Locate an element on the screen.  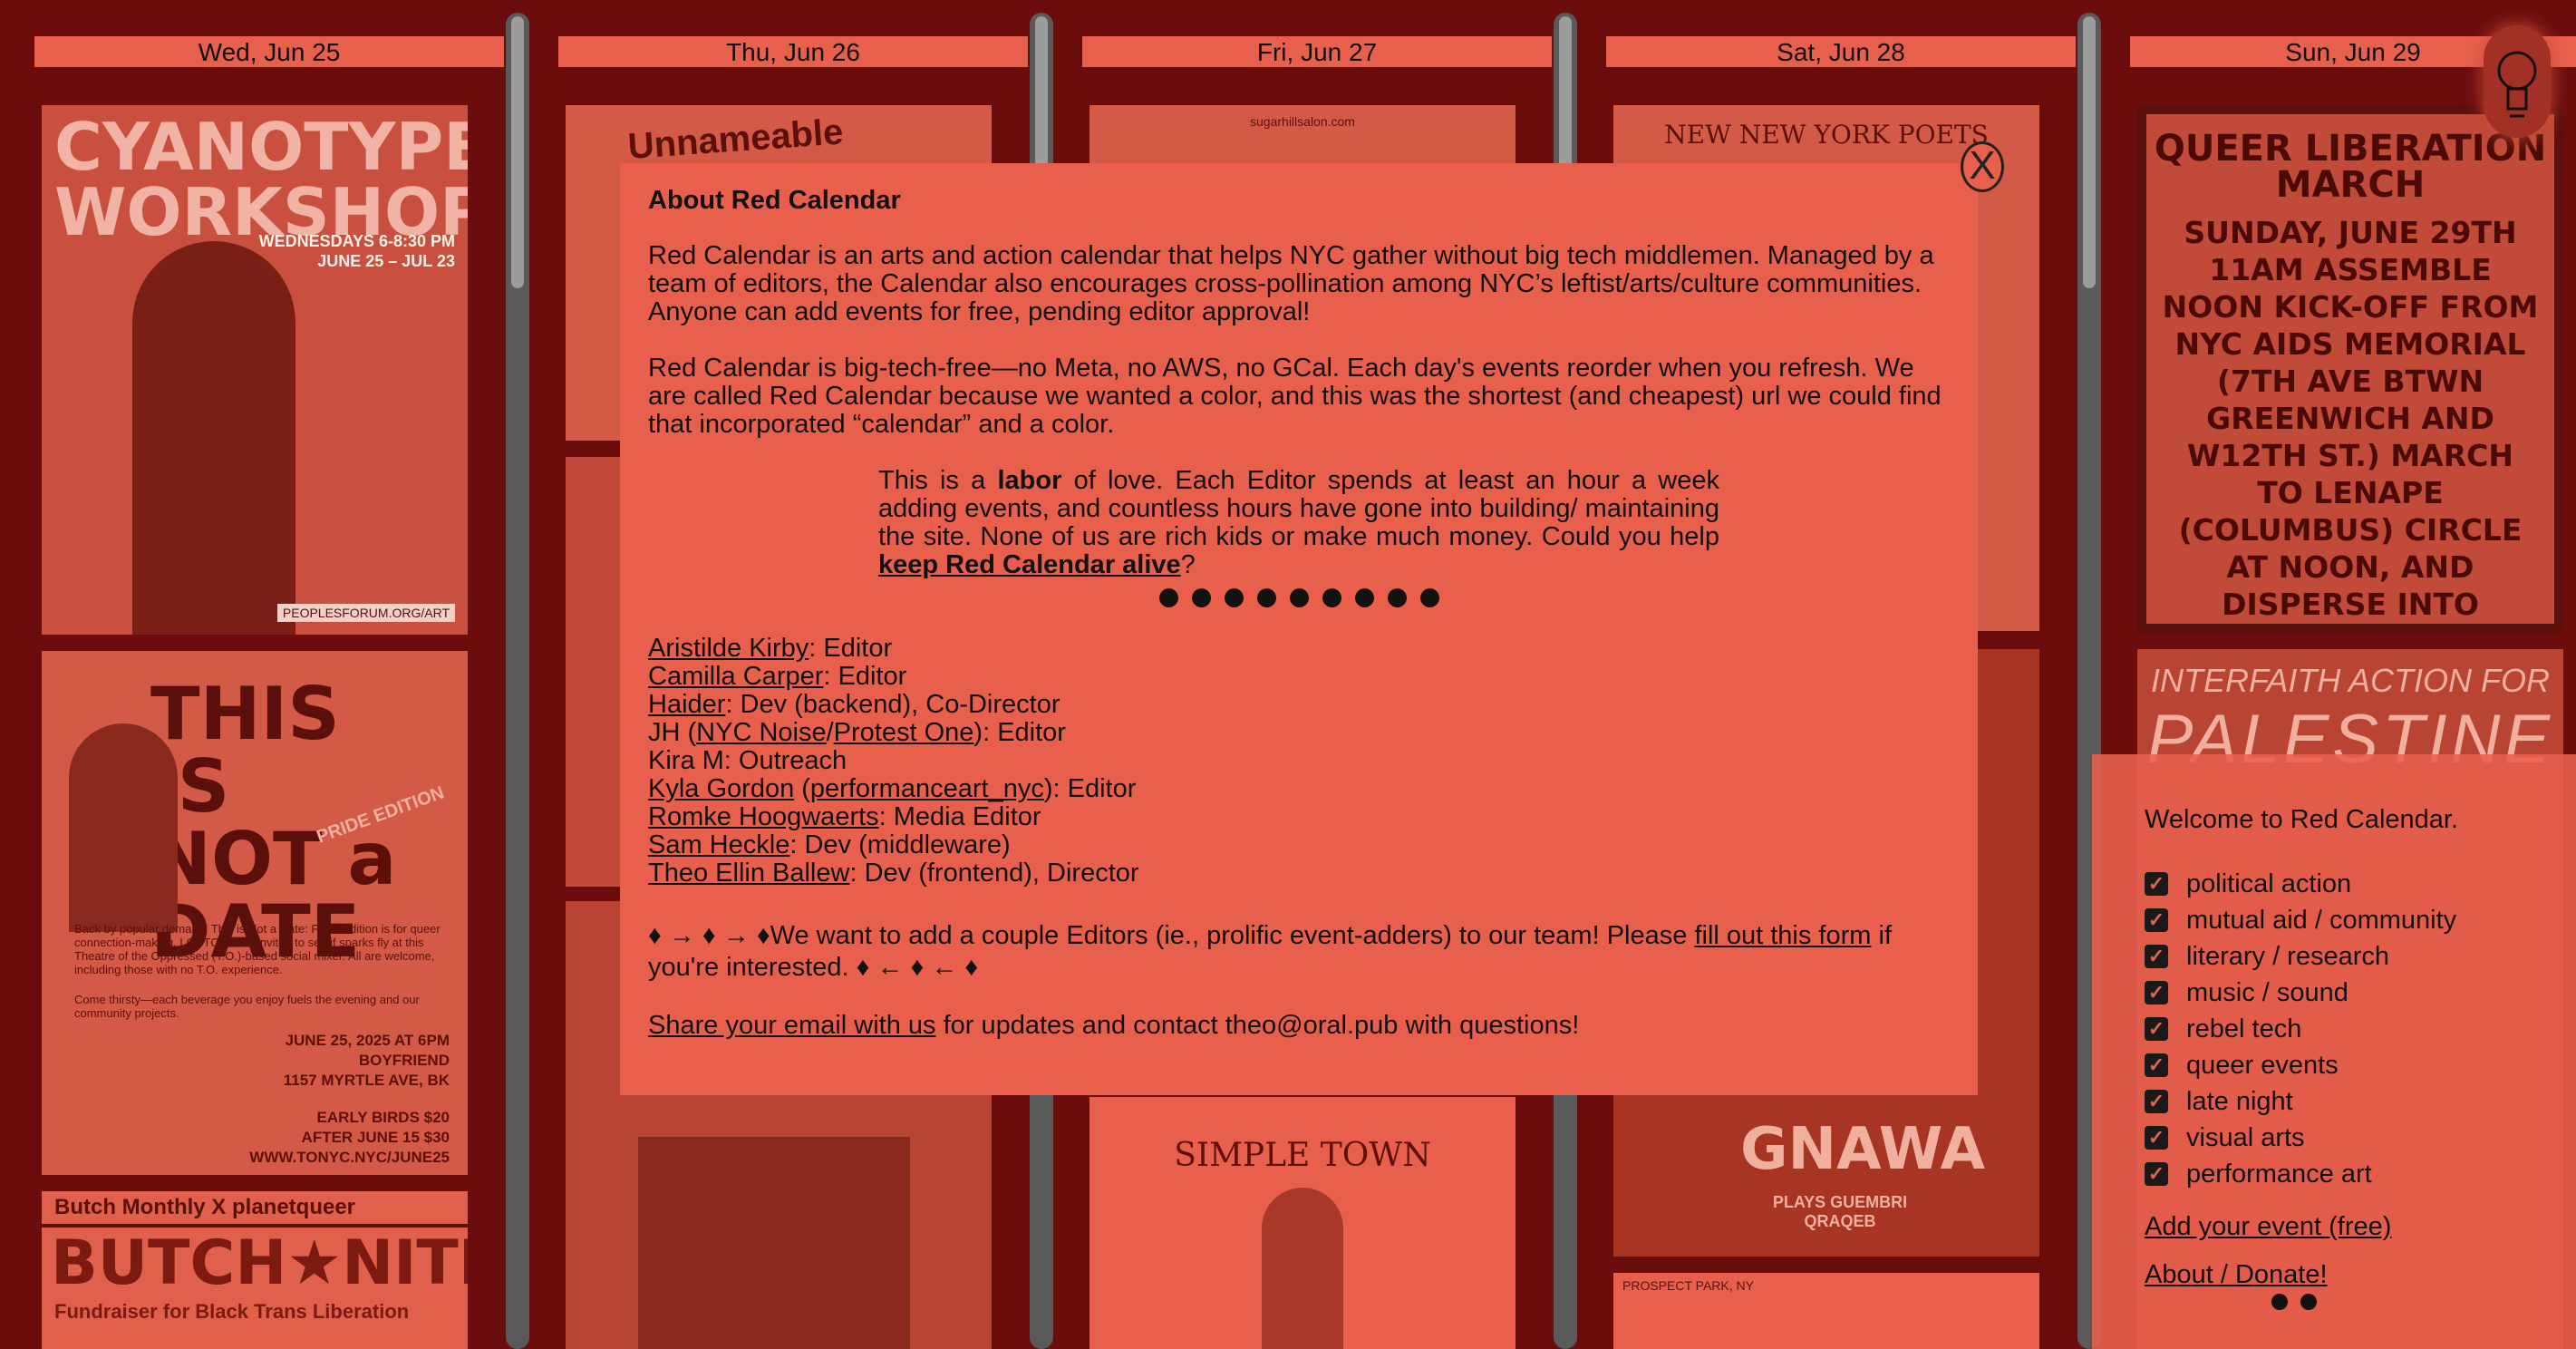
filter-item: ✓ music / sound is located at coordinates (2334, 993).